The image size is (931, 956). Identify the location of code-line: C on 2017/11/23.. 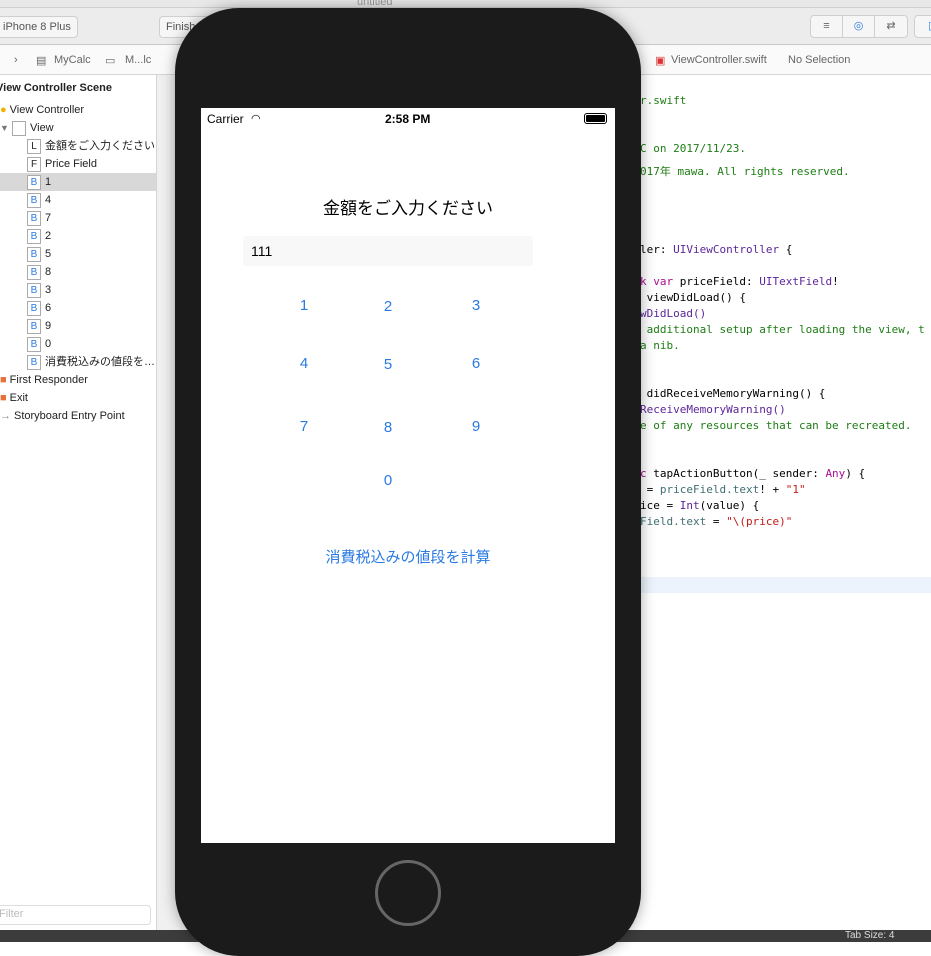
(693, 148).